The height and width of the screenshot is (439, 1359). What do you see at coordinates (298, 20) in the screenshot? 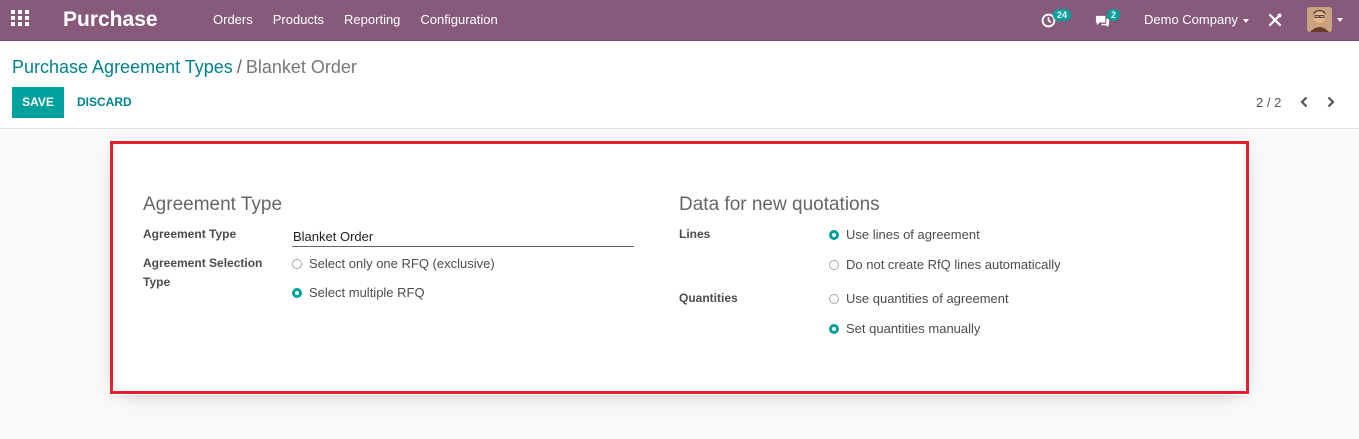
I see `menu-products: Products` at bounding box center [298, 20].